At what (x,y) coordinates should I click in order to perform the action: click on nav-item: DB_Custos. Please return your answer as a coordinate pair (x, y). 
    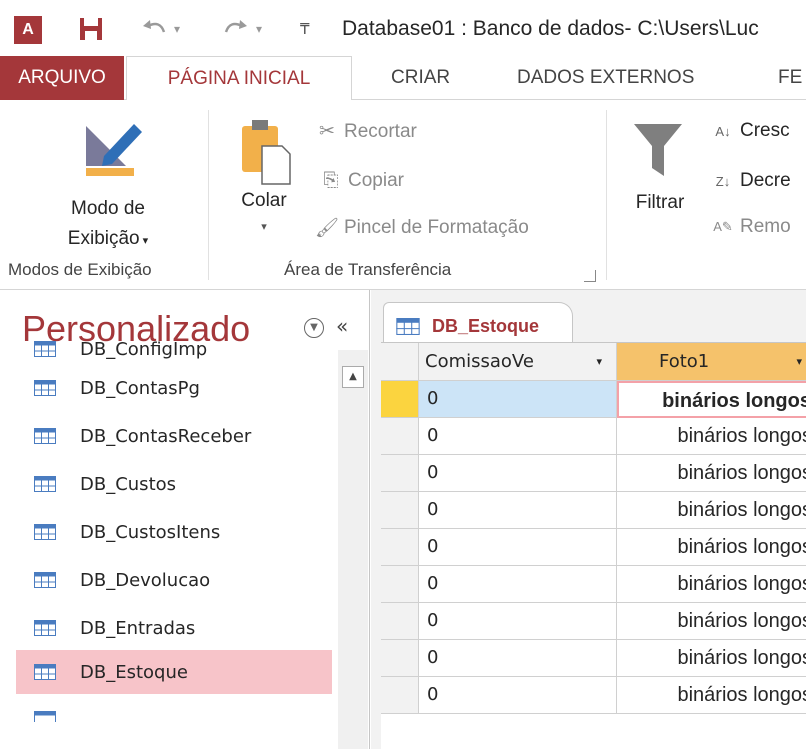
    Looking at the image, I should click on (174, 484).